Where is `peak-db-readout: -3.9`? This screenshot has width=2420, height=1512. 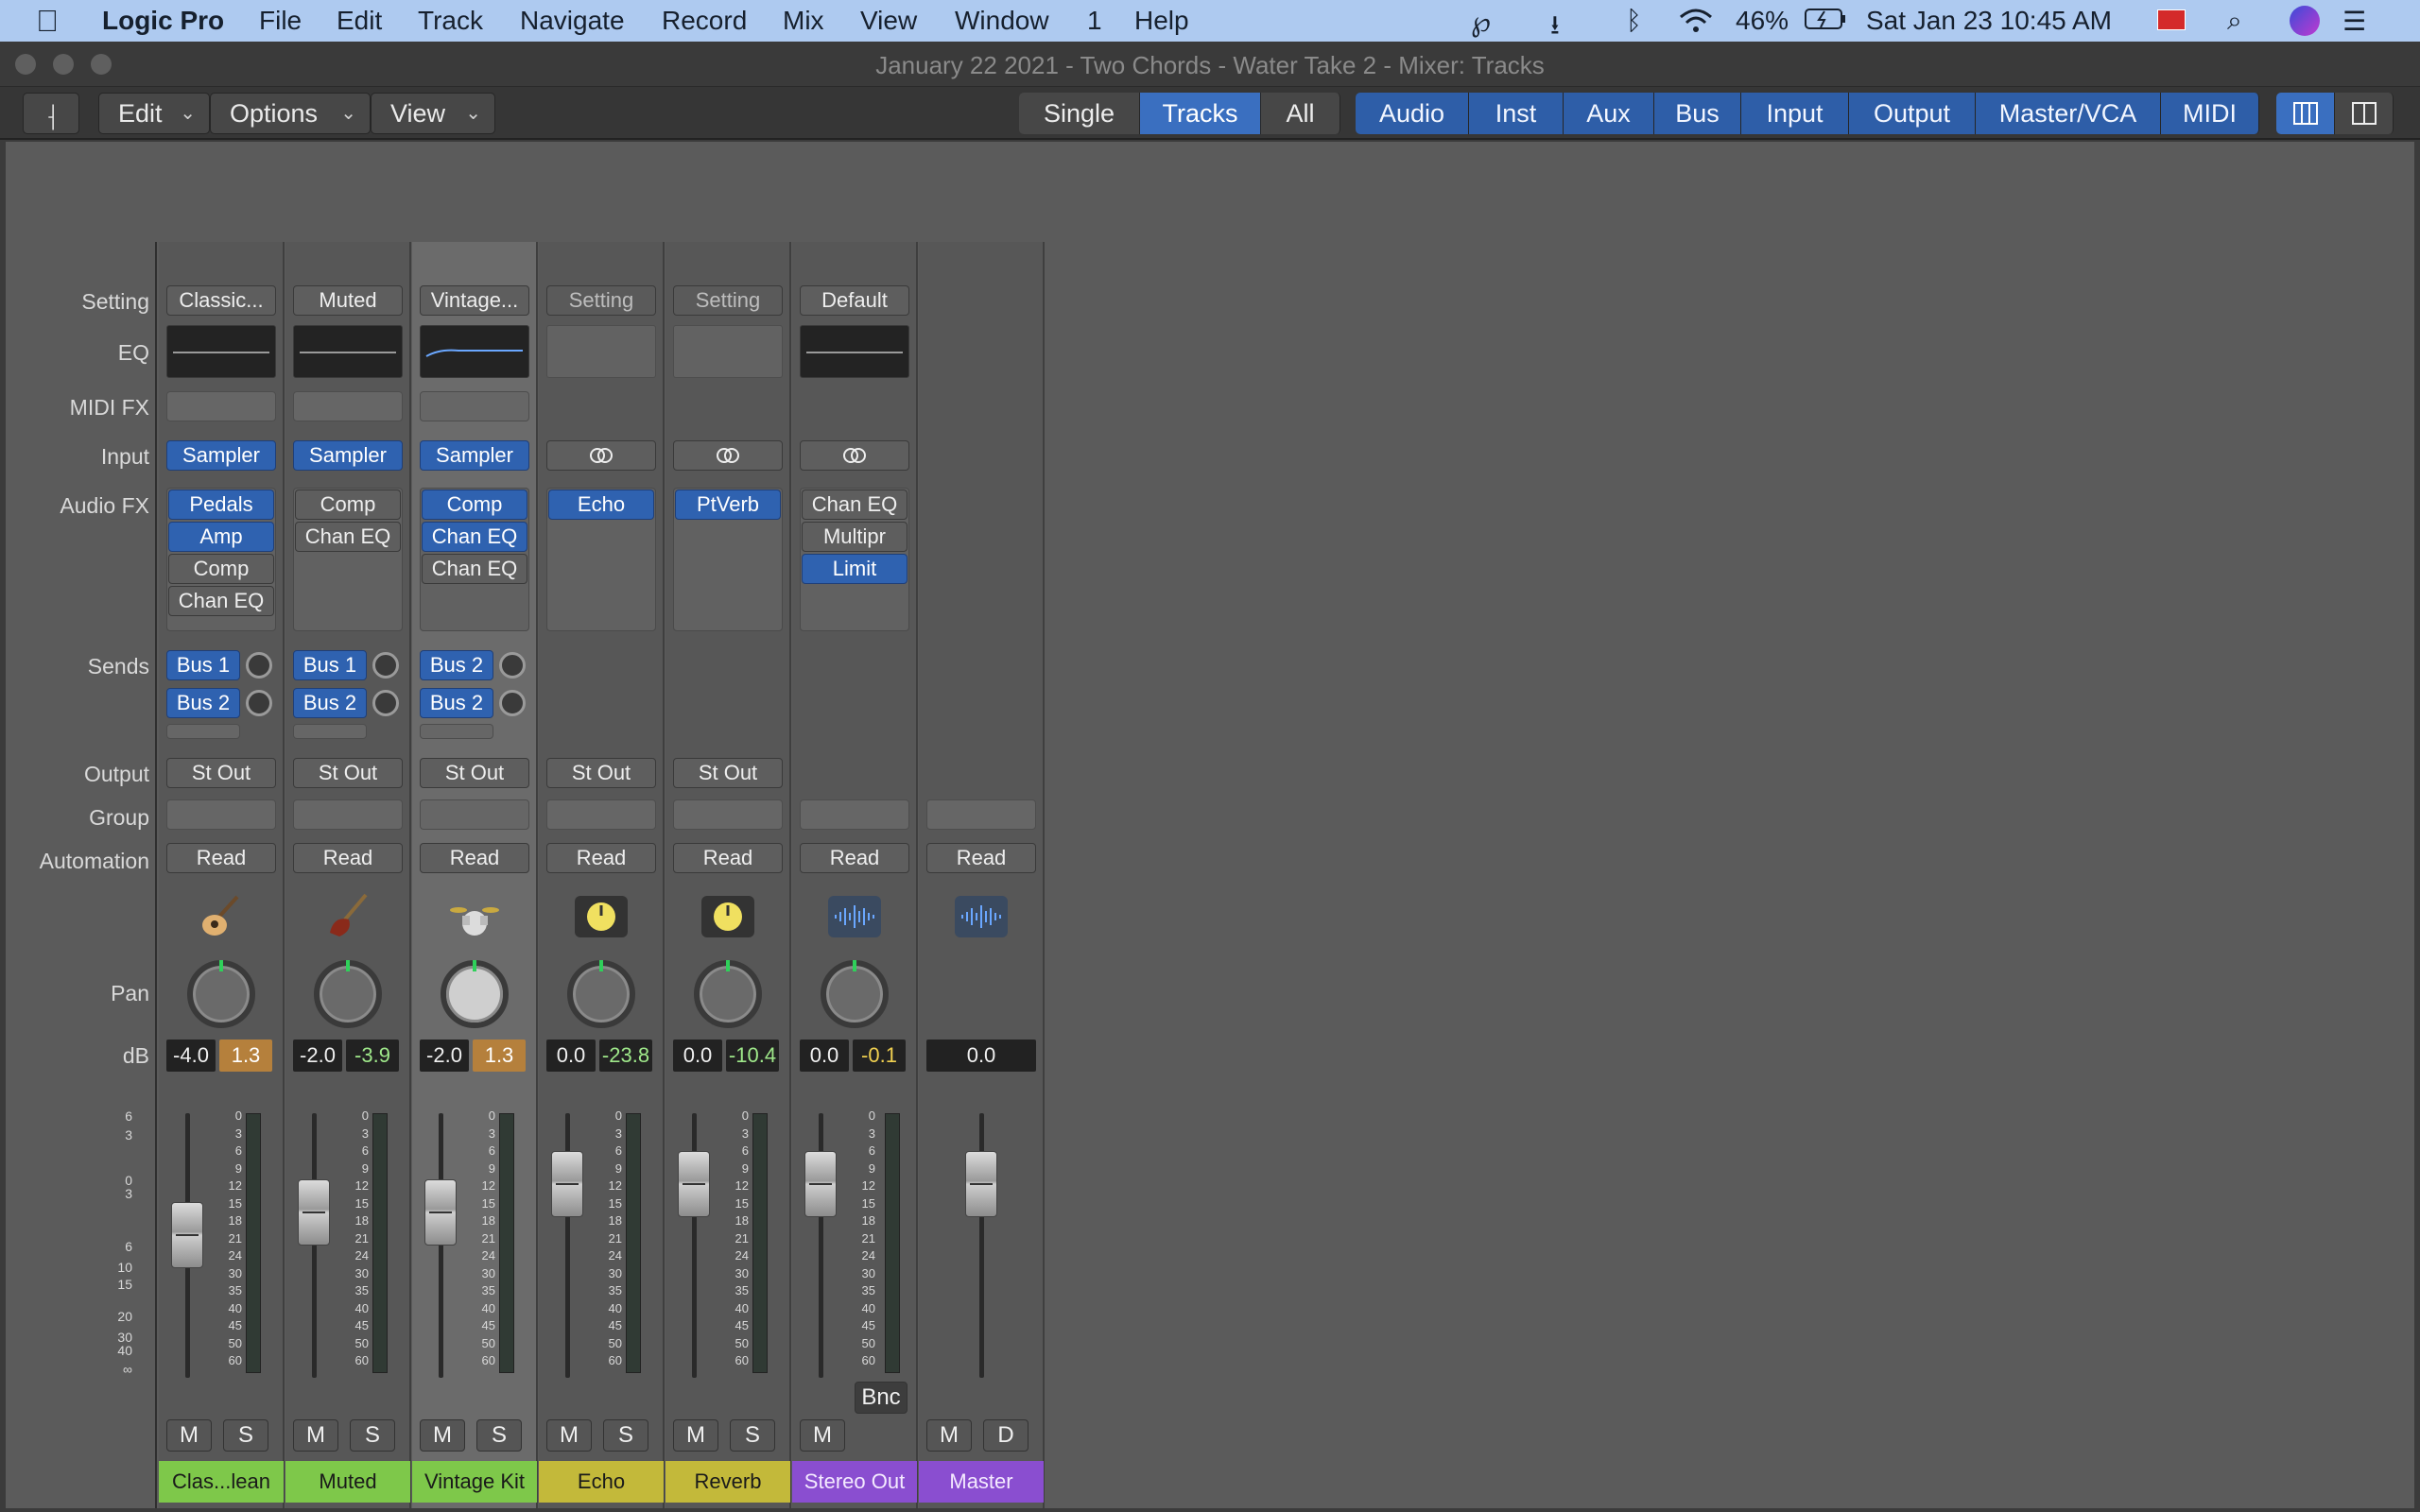
peak-db-readout: -3.9 is located at coordinates (373, 1056).